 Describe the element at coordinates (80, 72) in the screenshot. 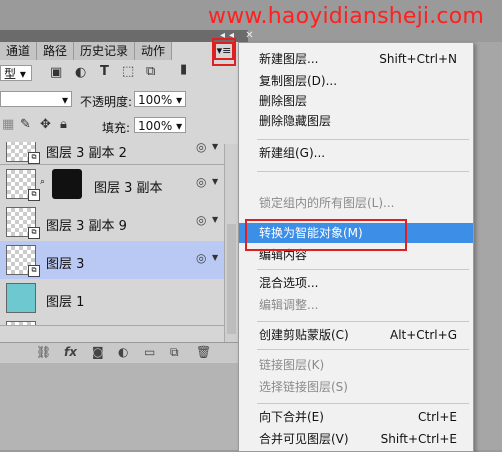

I see `adjustment-filter-icon: ◐` at that location.